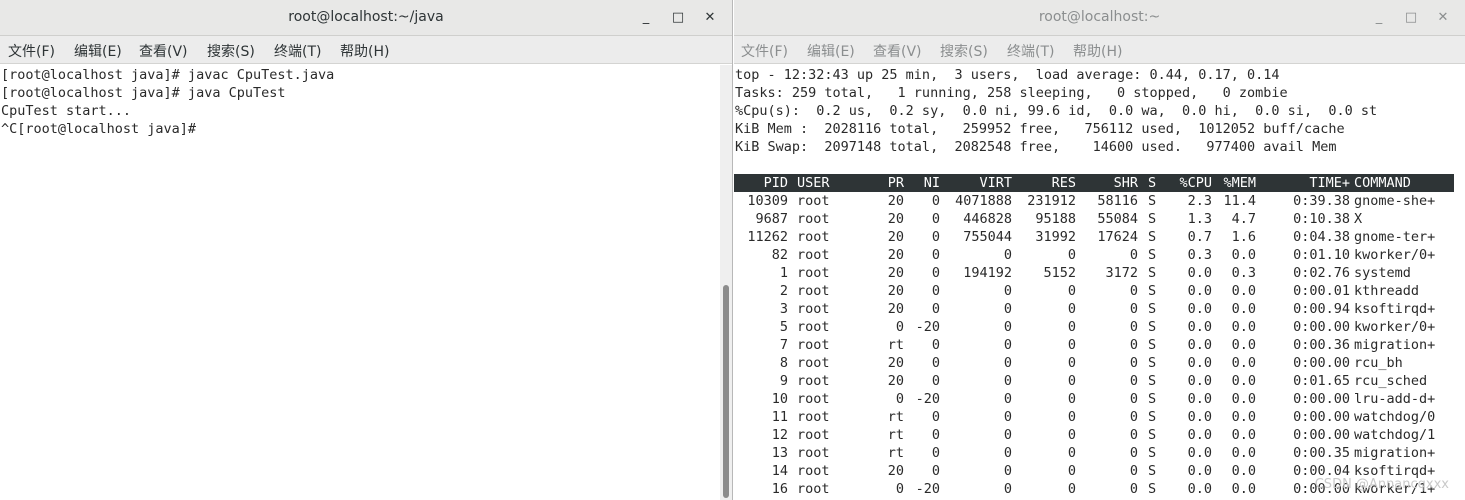 The height and width of the screenshot is (500, 1465). I want to click on cell-command: watchdog/0, so click(1395, 417).